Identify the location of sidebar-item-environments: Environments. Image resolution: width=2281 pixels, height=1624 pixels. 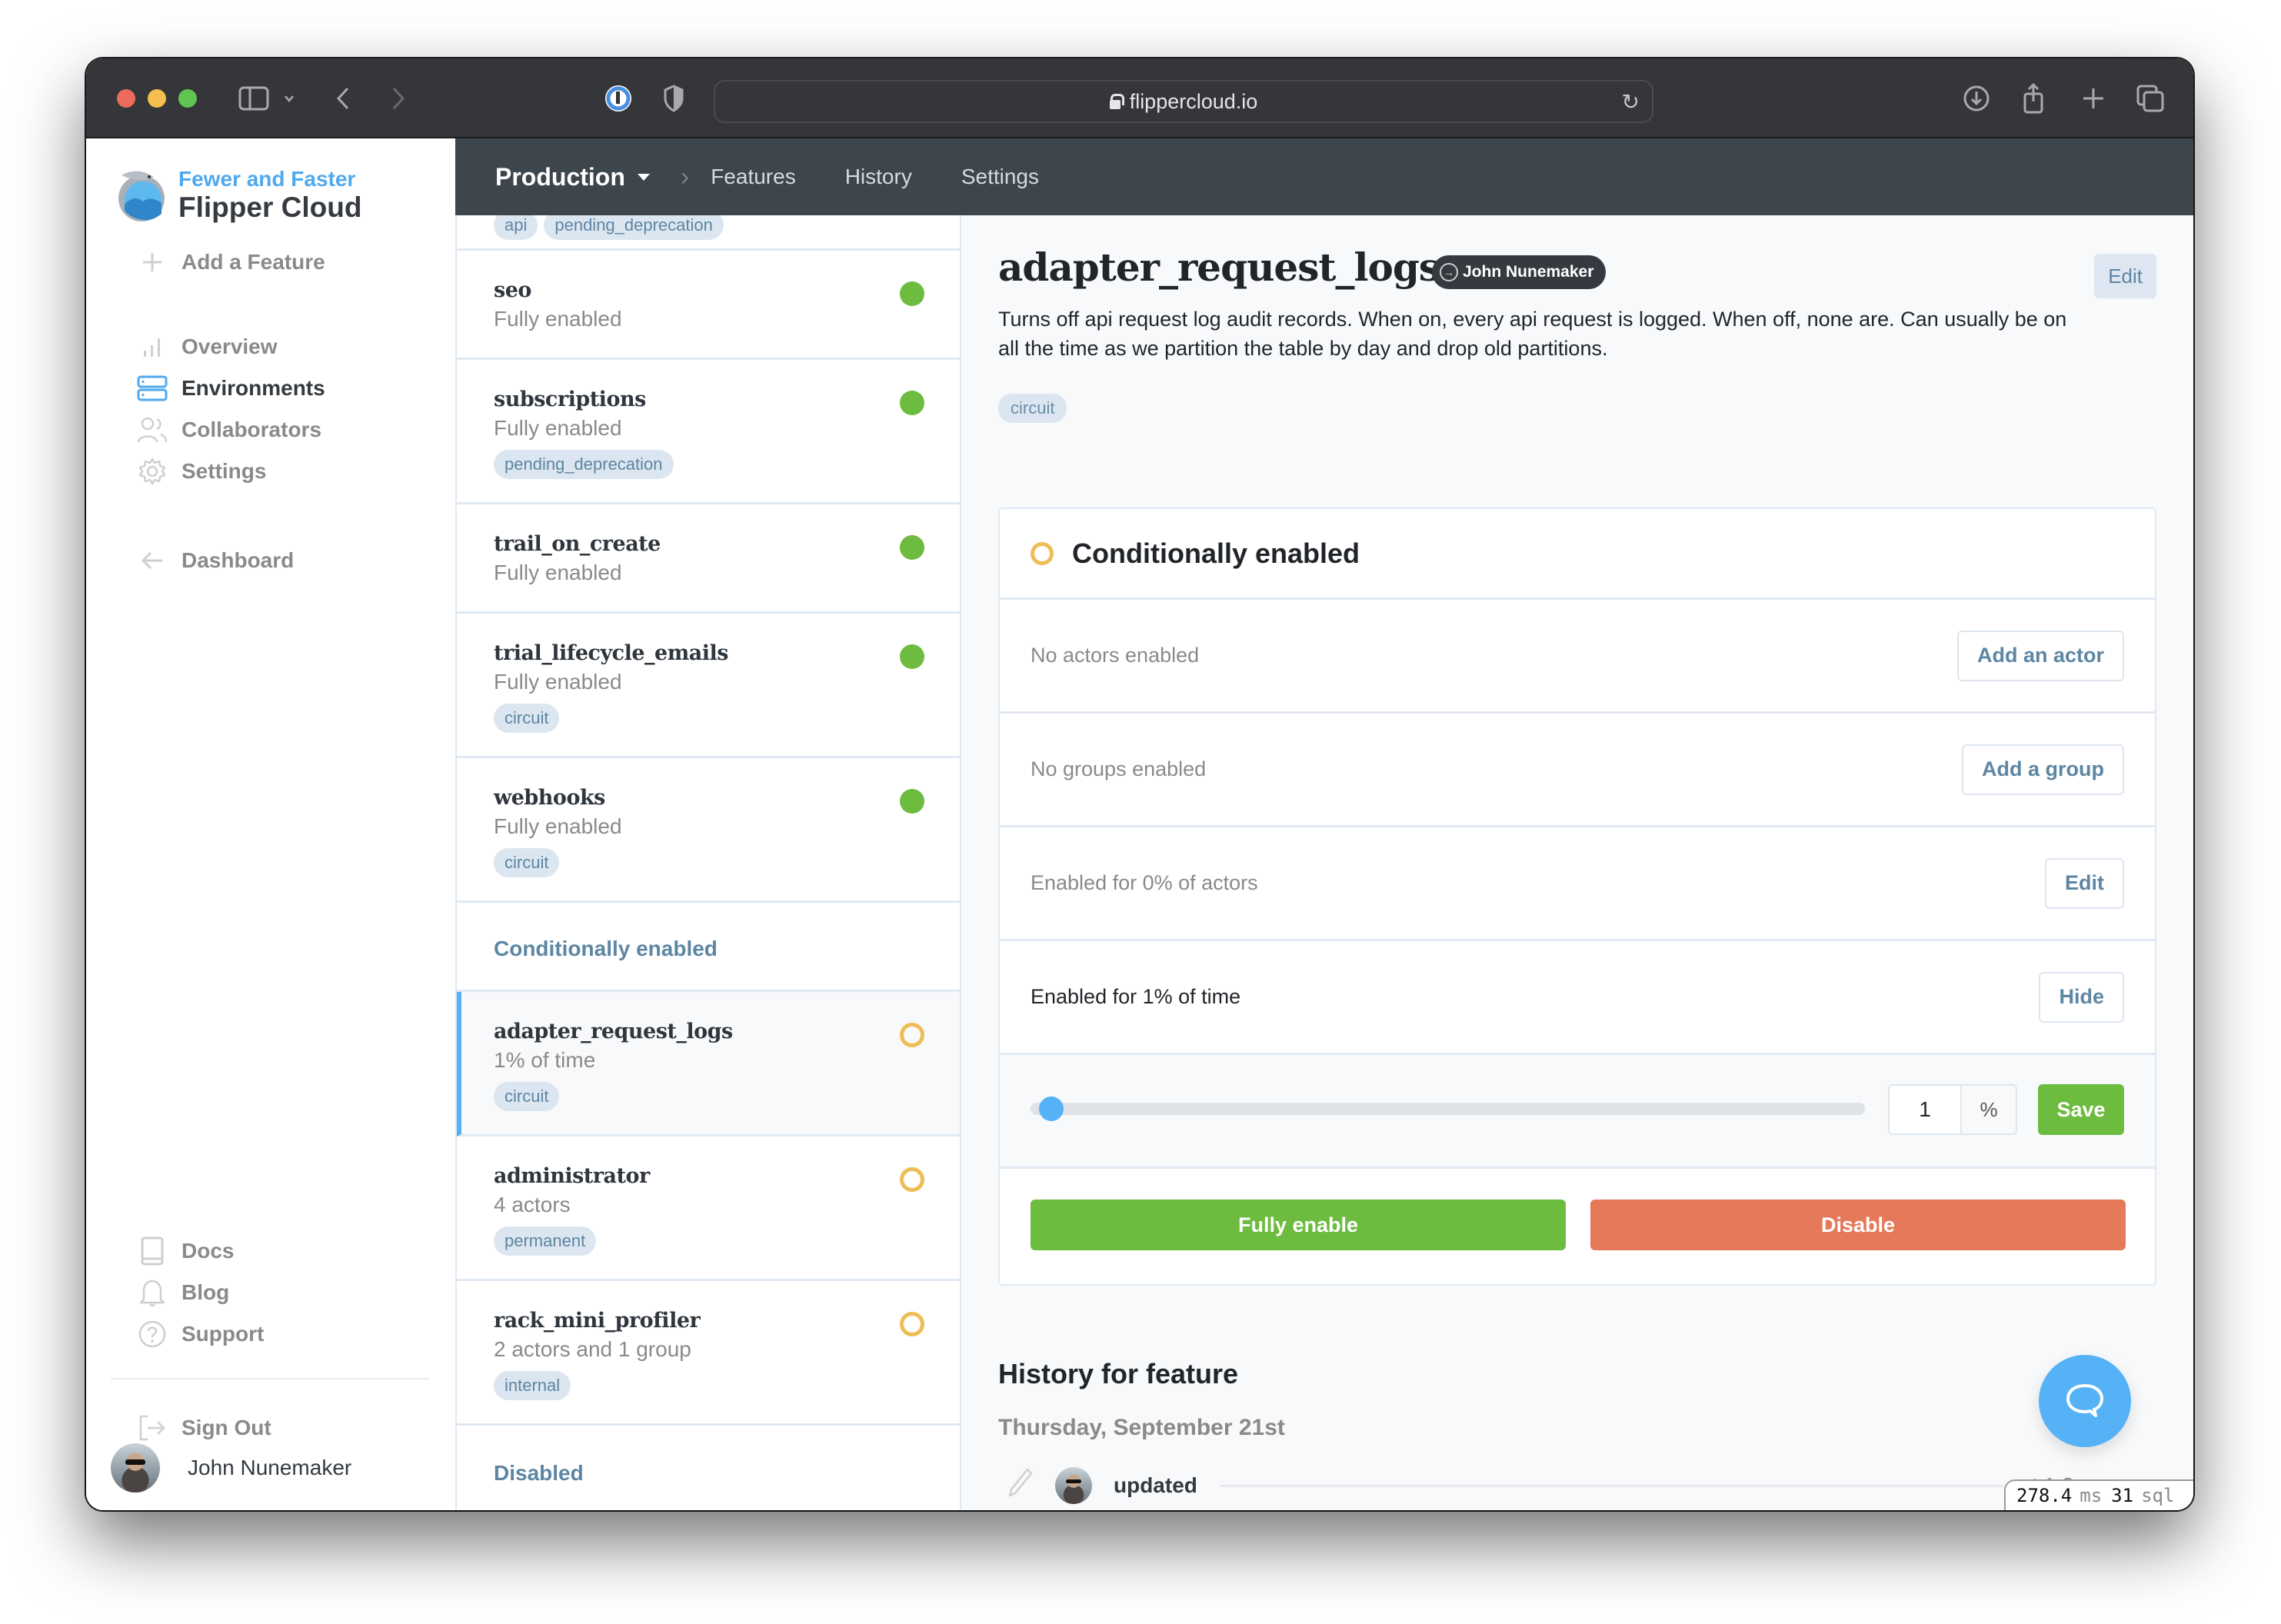
(231, 388).